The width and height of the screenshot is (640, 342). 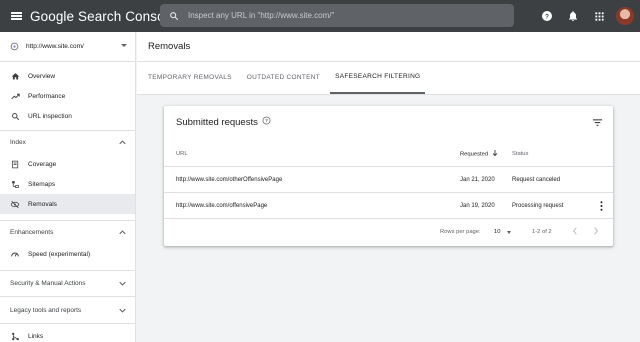 What do you see at coordinates (388, 154) in the screenshot?
I see `table-header: URL Requested Status` at bounding box center [388, 154].